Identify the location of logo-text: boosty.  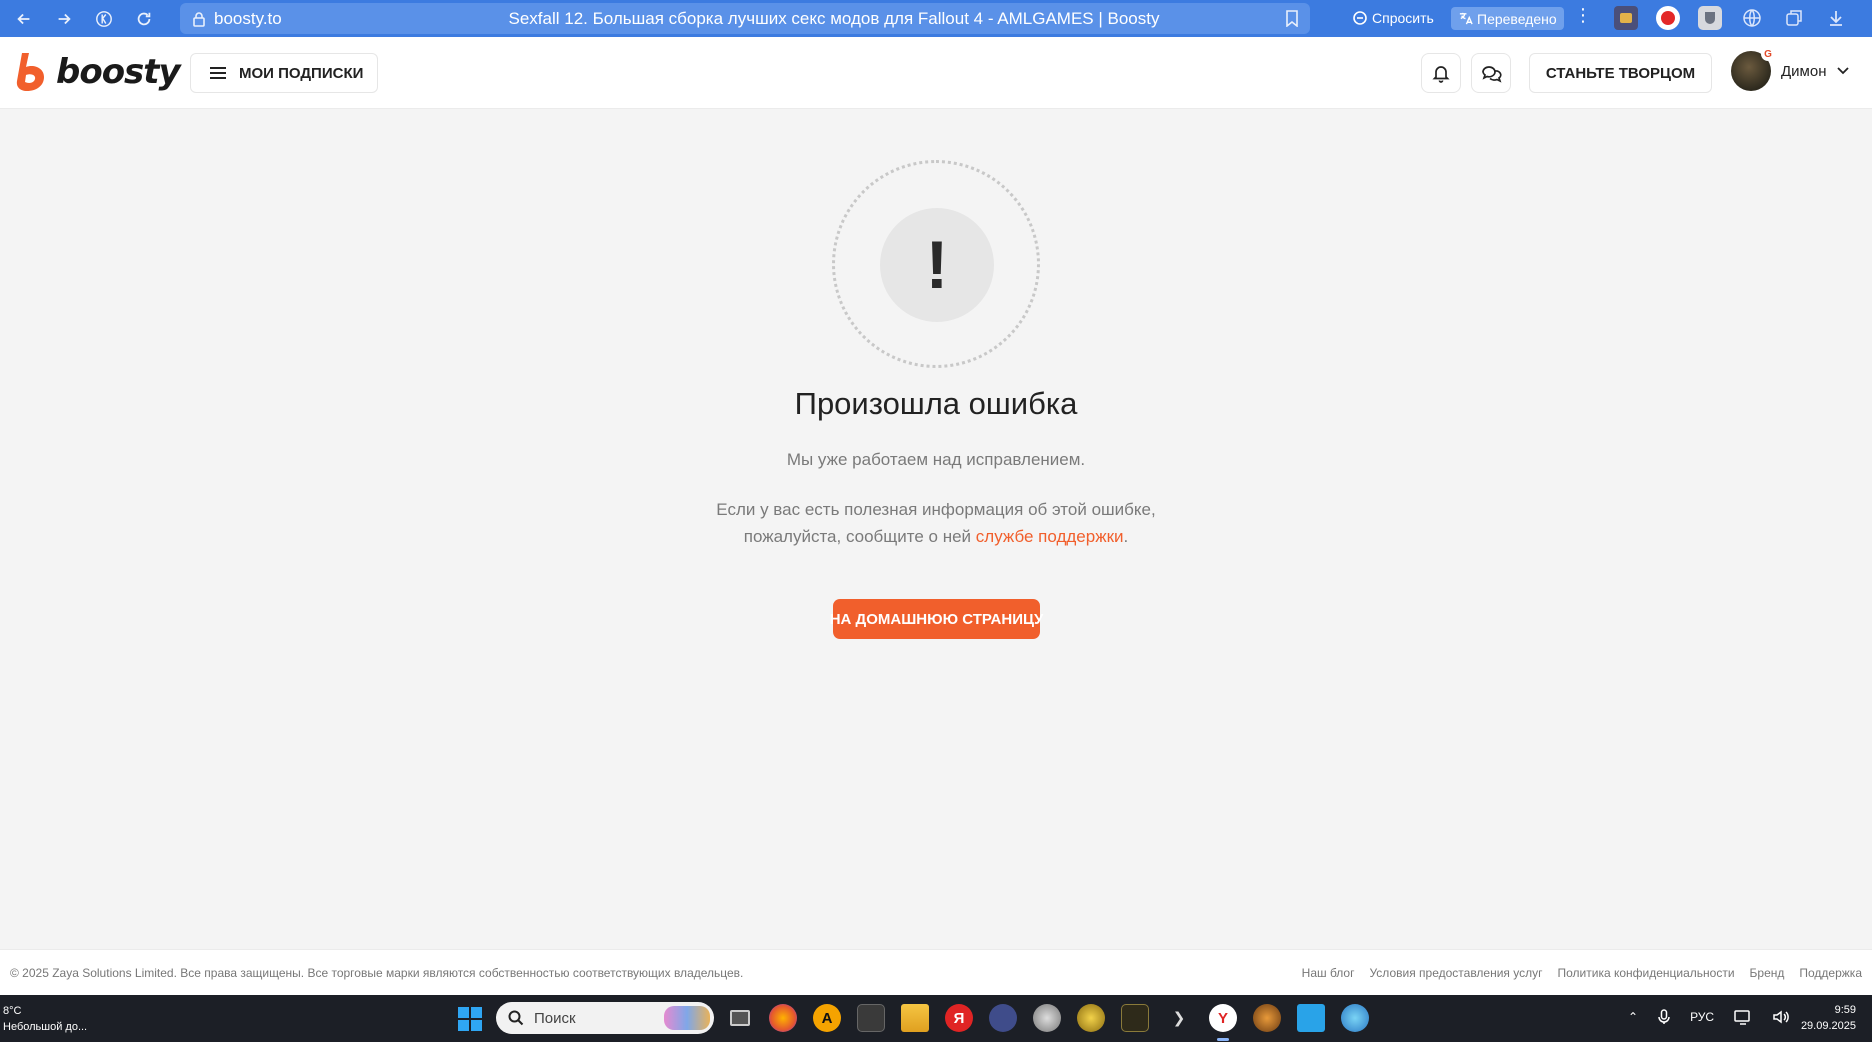
(118, 72).